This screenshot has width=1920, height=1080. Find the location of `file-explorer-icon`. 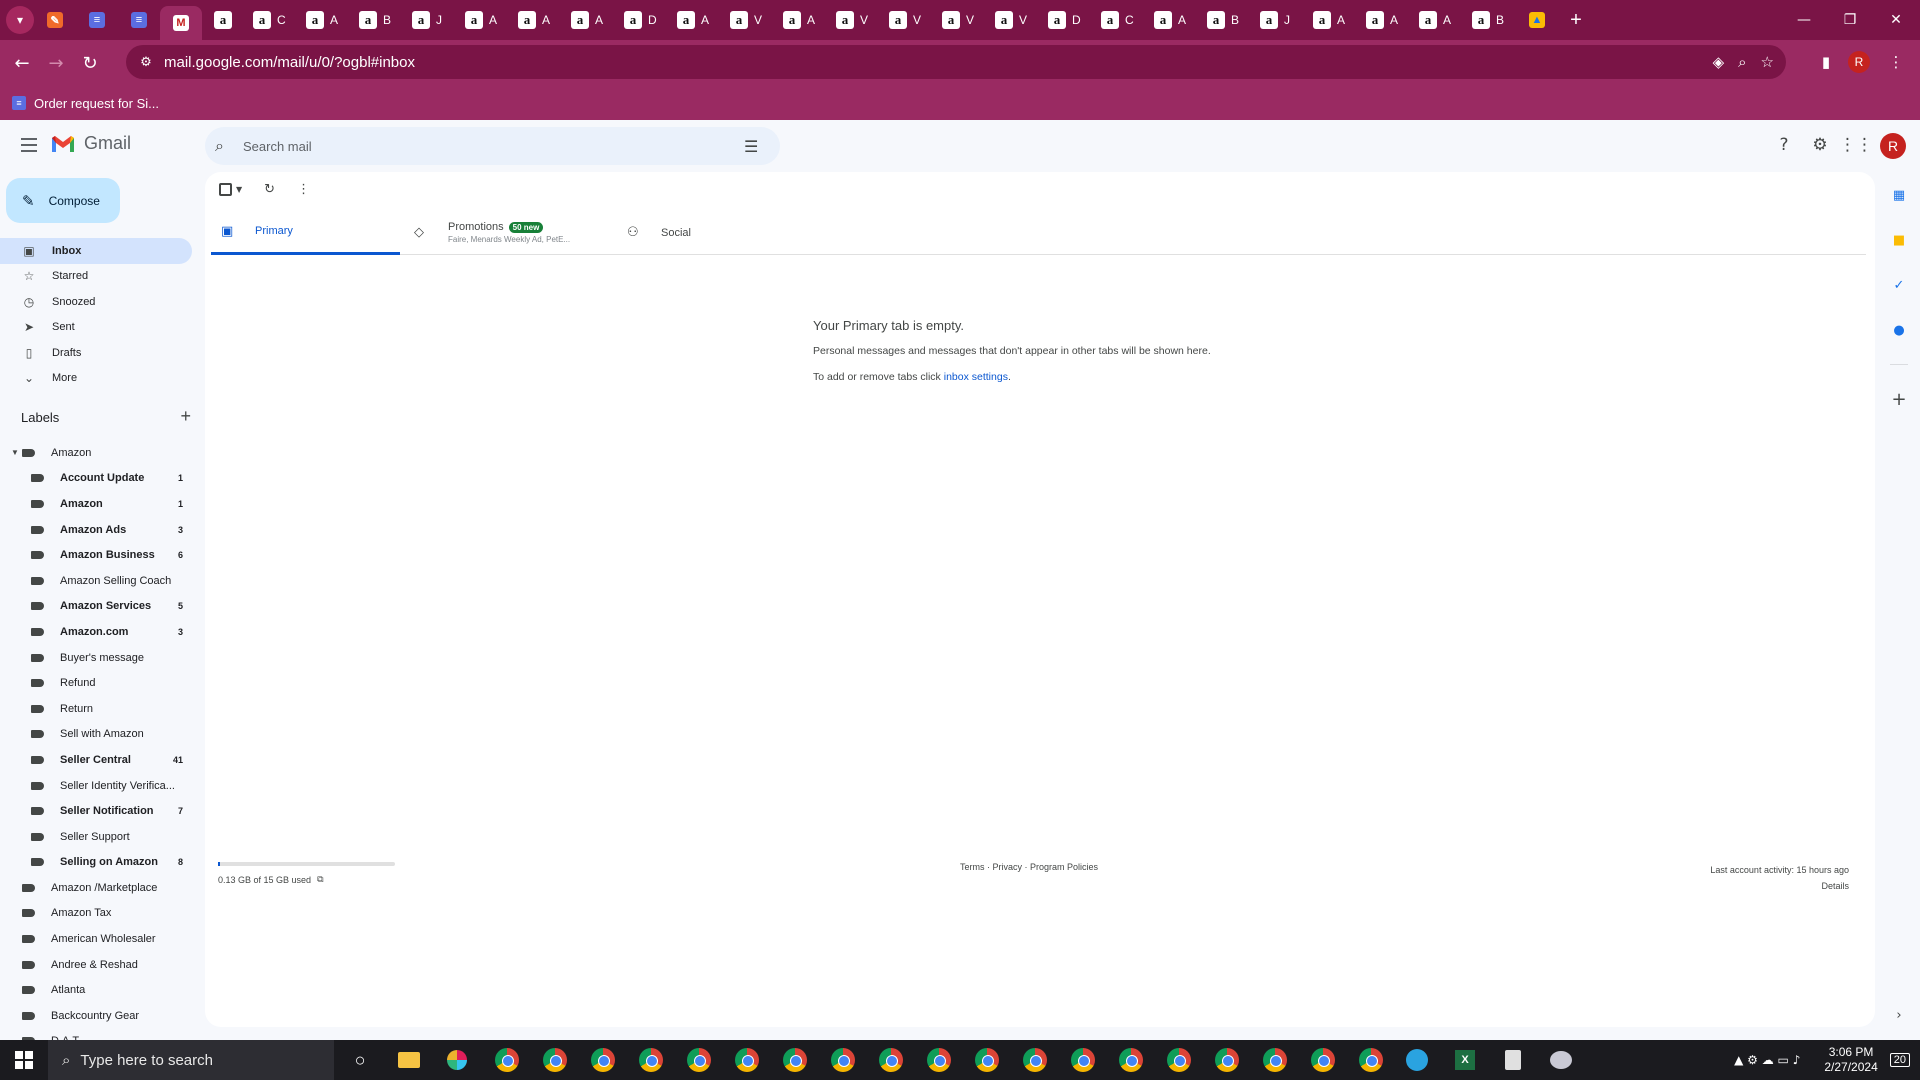

file-explorer-icon is located at coordinates (409, 1060).